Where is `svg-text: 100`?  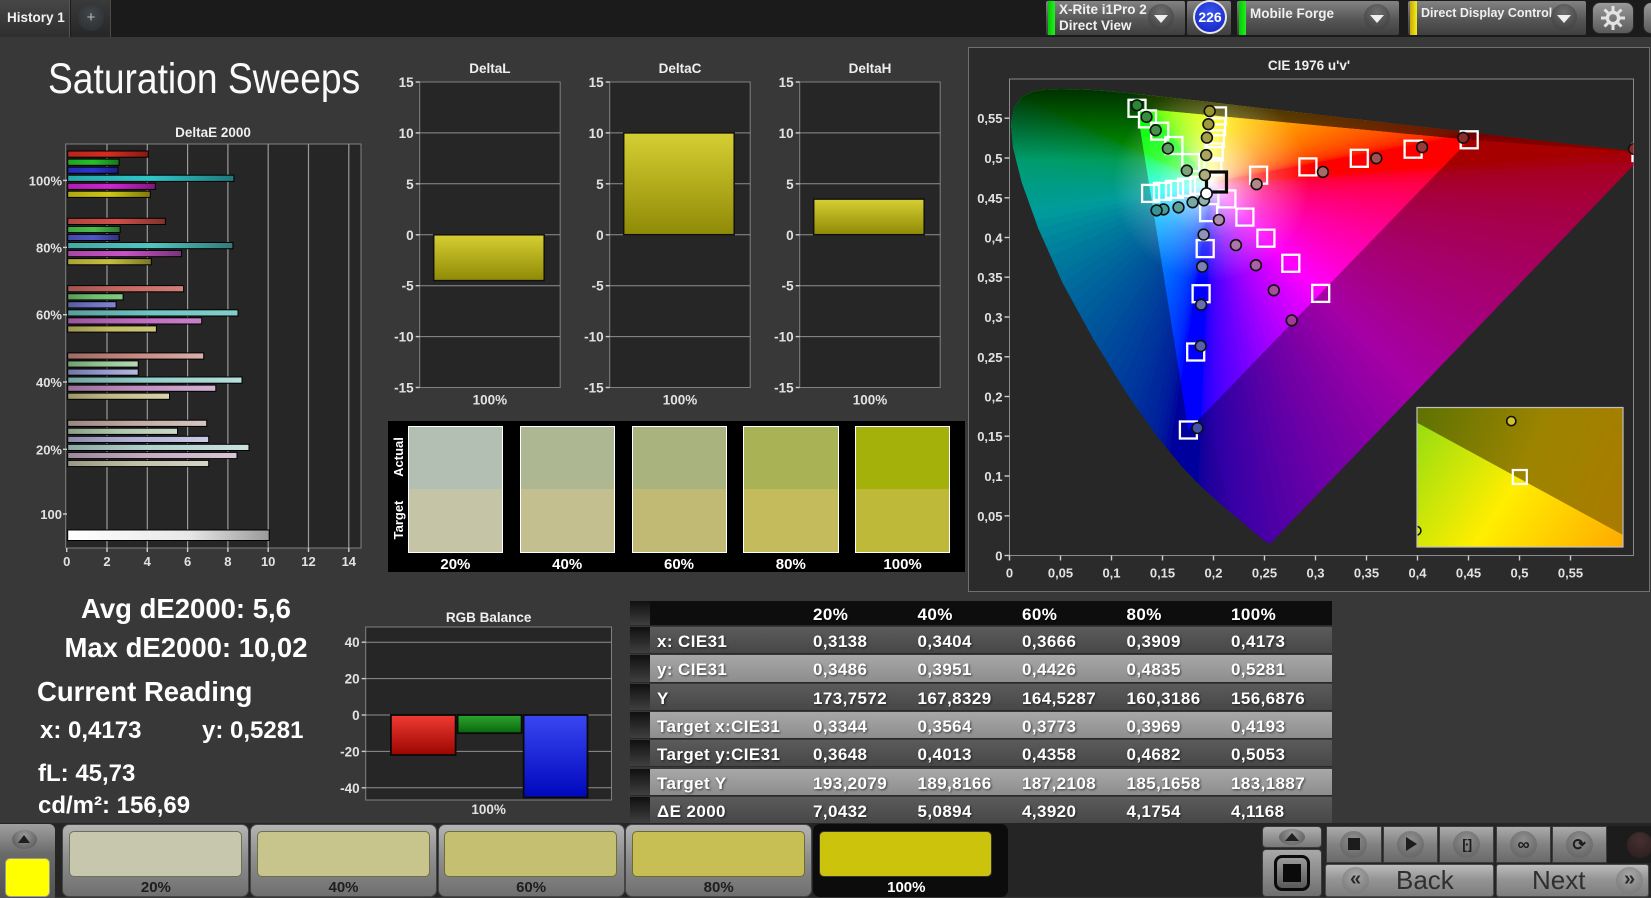 svg-text: 100 is located at coordinates (51, 514).